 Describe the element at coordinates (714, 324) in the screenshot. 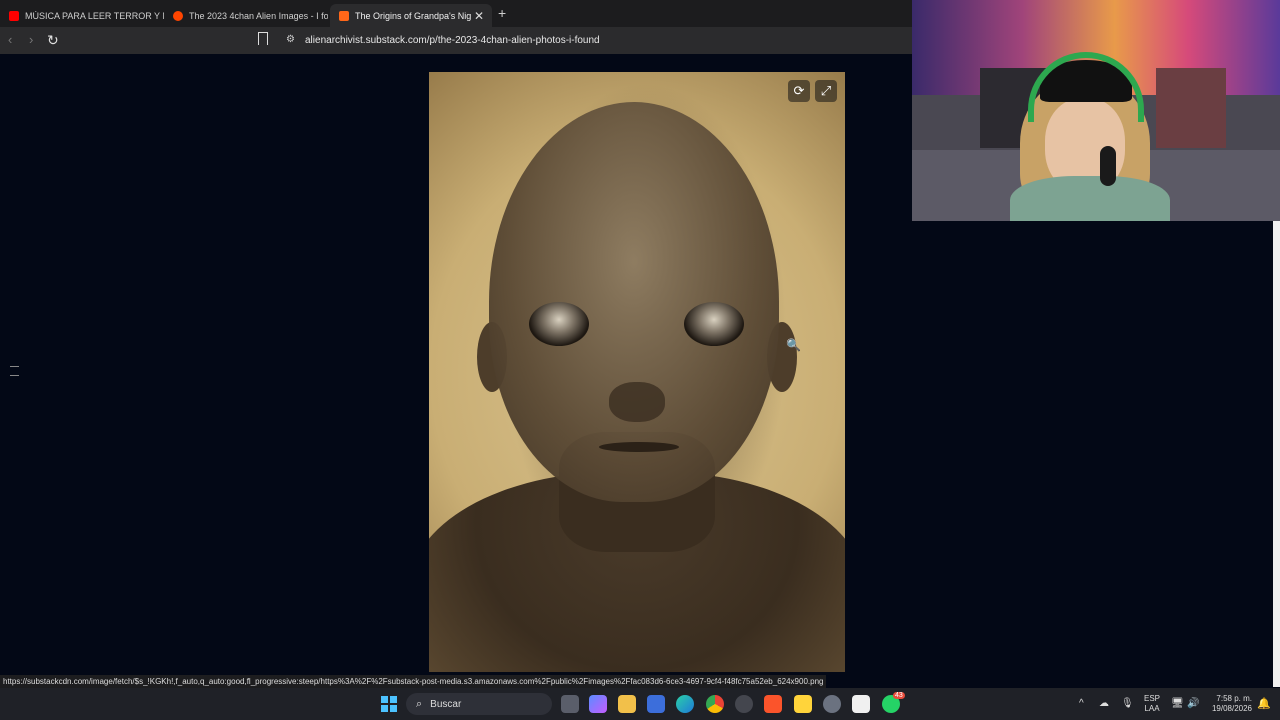

I see `photo-eye-right` at that location.